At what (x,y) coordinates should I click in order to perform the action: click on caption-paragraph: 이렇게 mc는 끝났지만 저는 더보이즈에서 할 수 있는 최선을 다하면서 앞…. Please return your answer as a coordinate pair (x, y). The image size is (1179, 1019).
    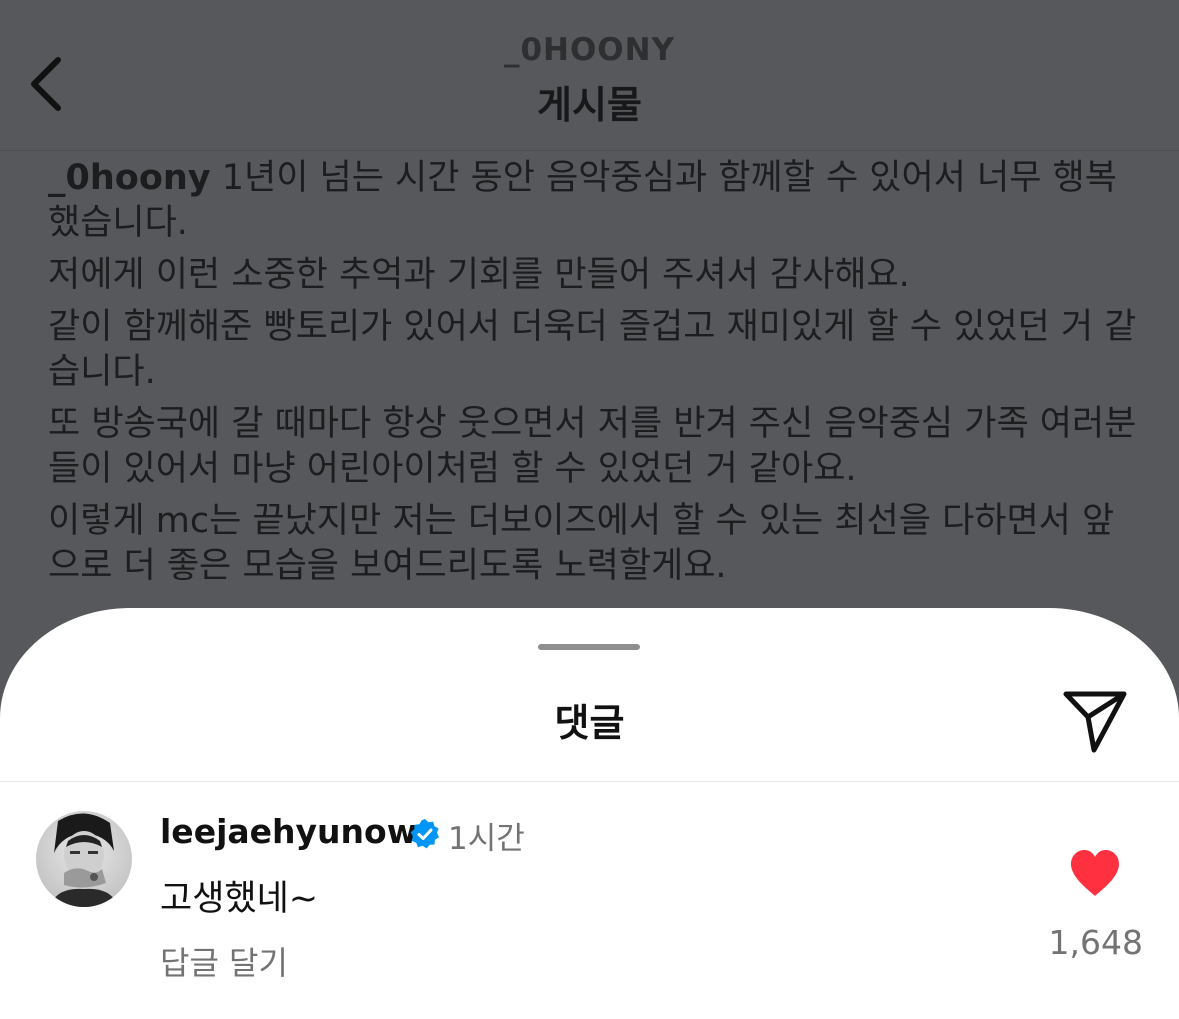
    Looking at the image, I should click on (581, 543).